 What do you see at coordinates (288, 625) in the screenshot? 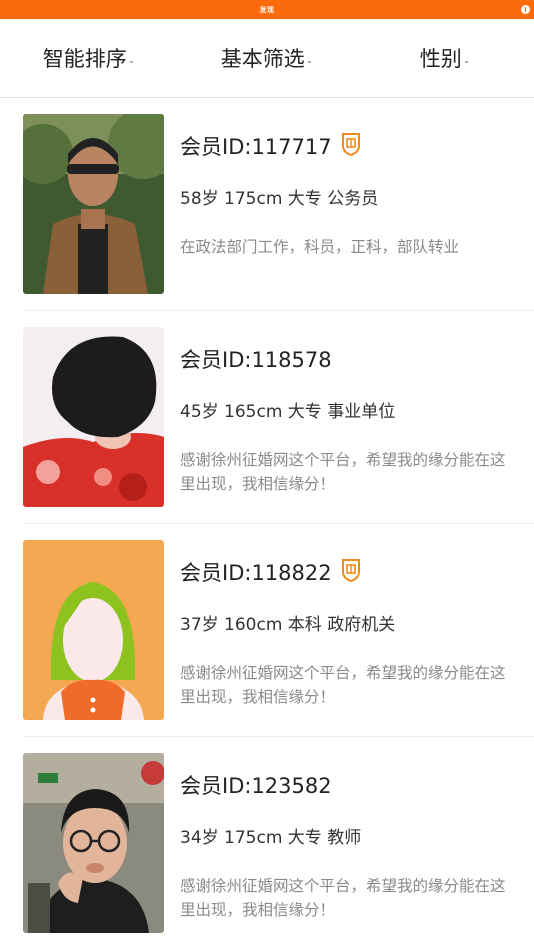
I see `member-stats: 37岁 160cm 本科 政府机关` at bounding box center [288, 625].